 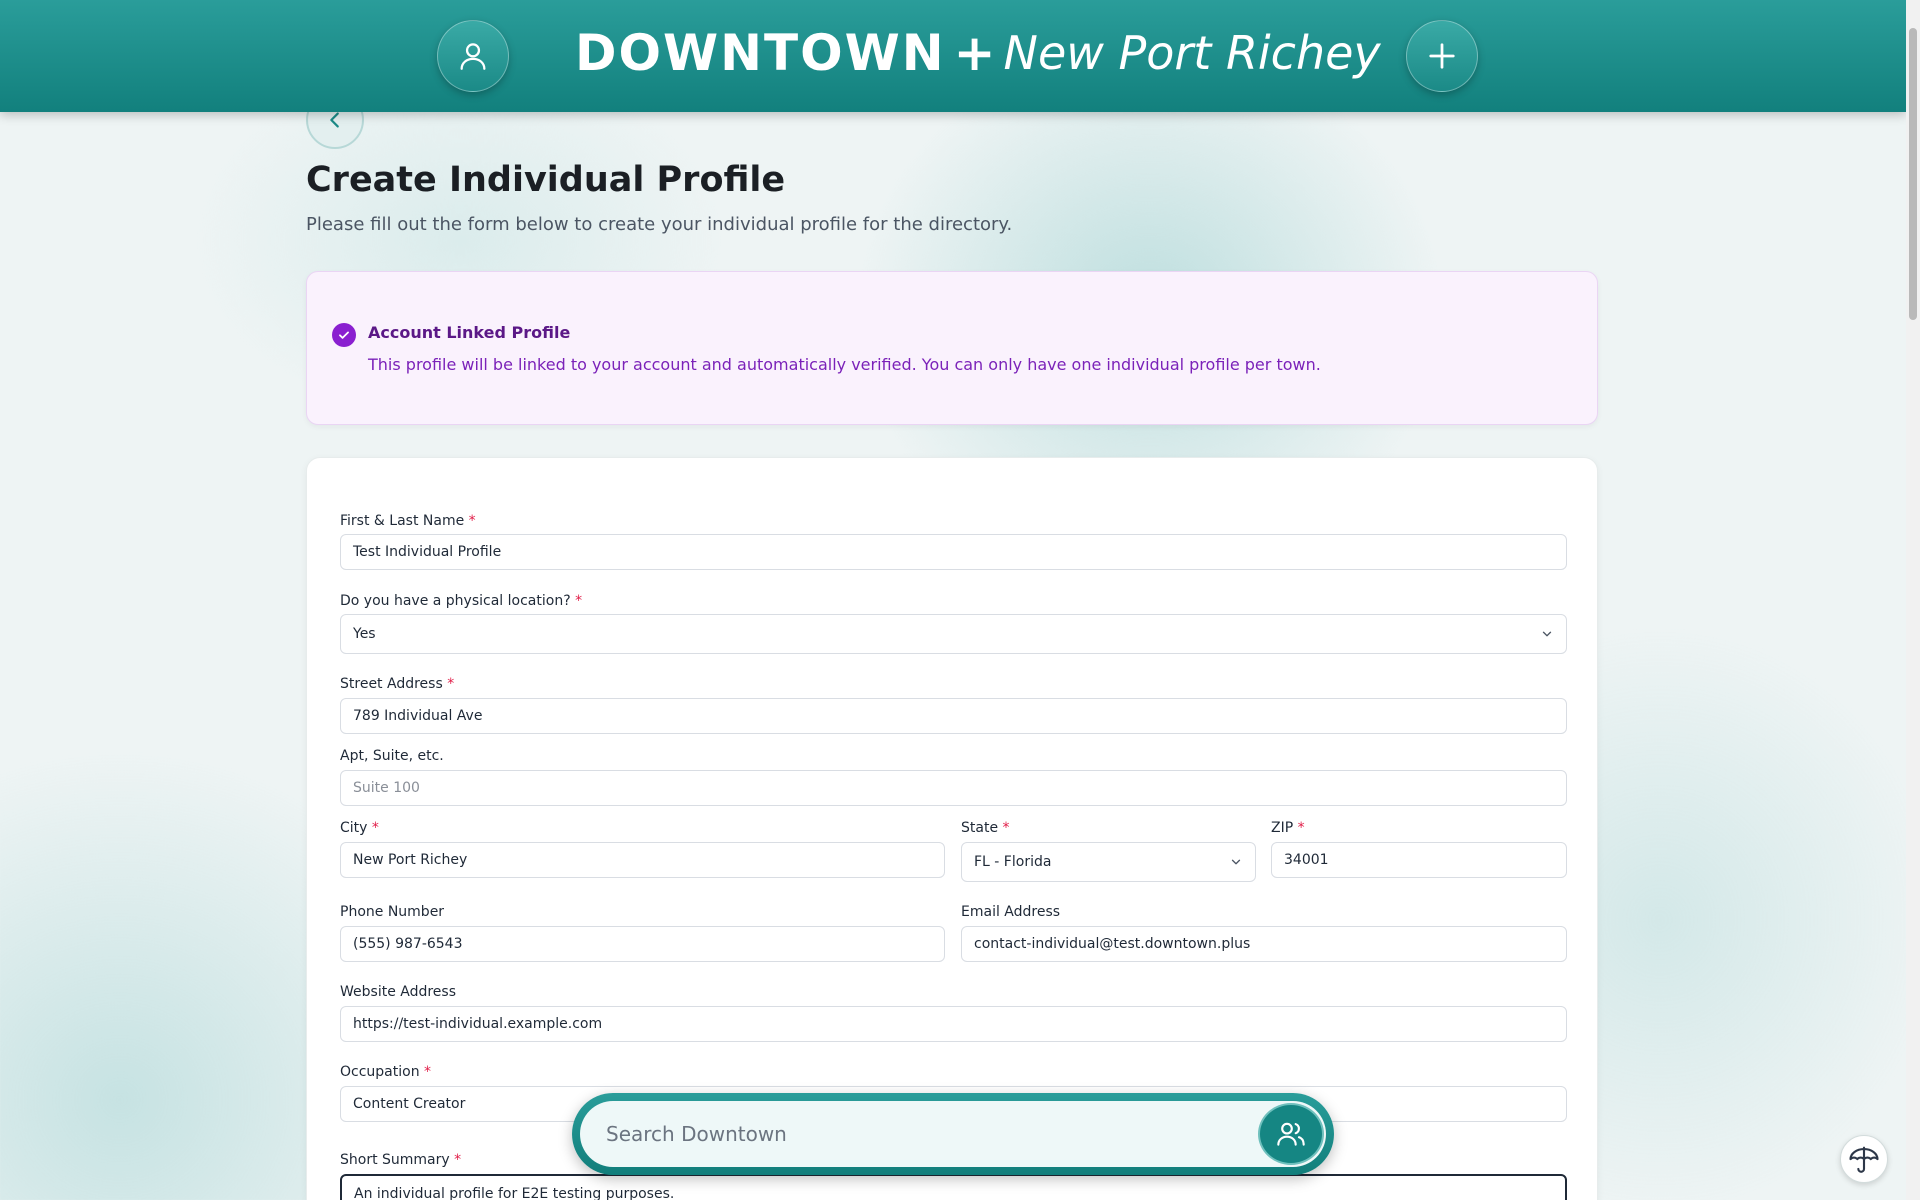 What do you see at coordinates (1913, 600) in the screenshot?
I see `page-scrollbar` at bounding box center [1913, 600].